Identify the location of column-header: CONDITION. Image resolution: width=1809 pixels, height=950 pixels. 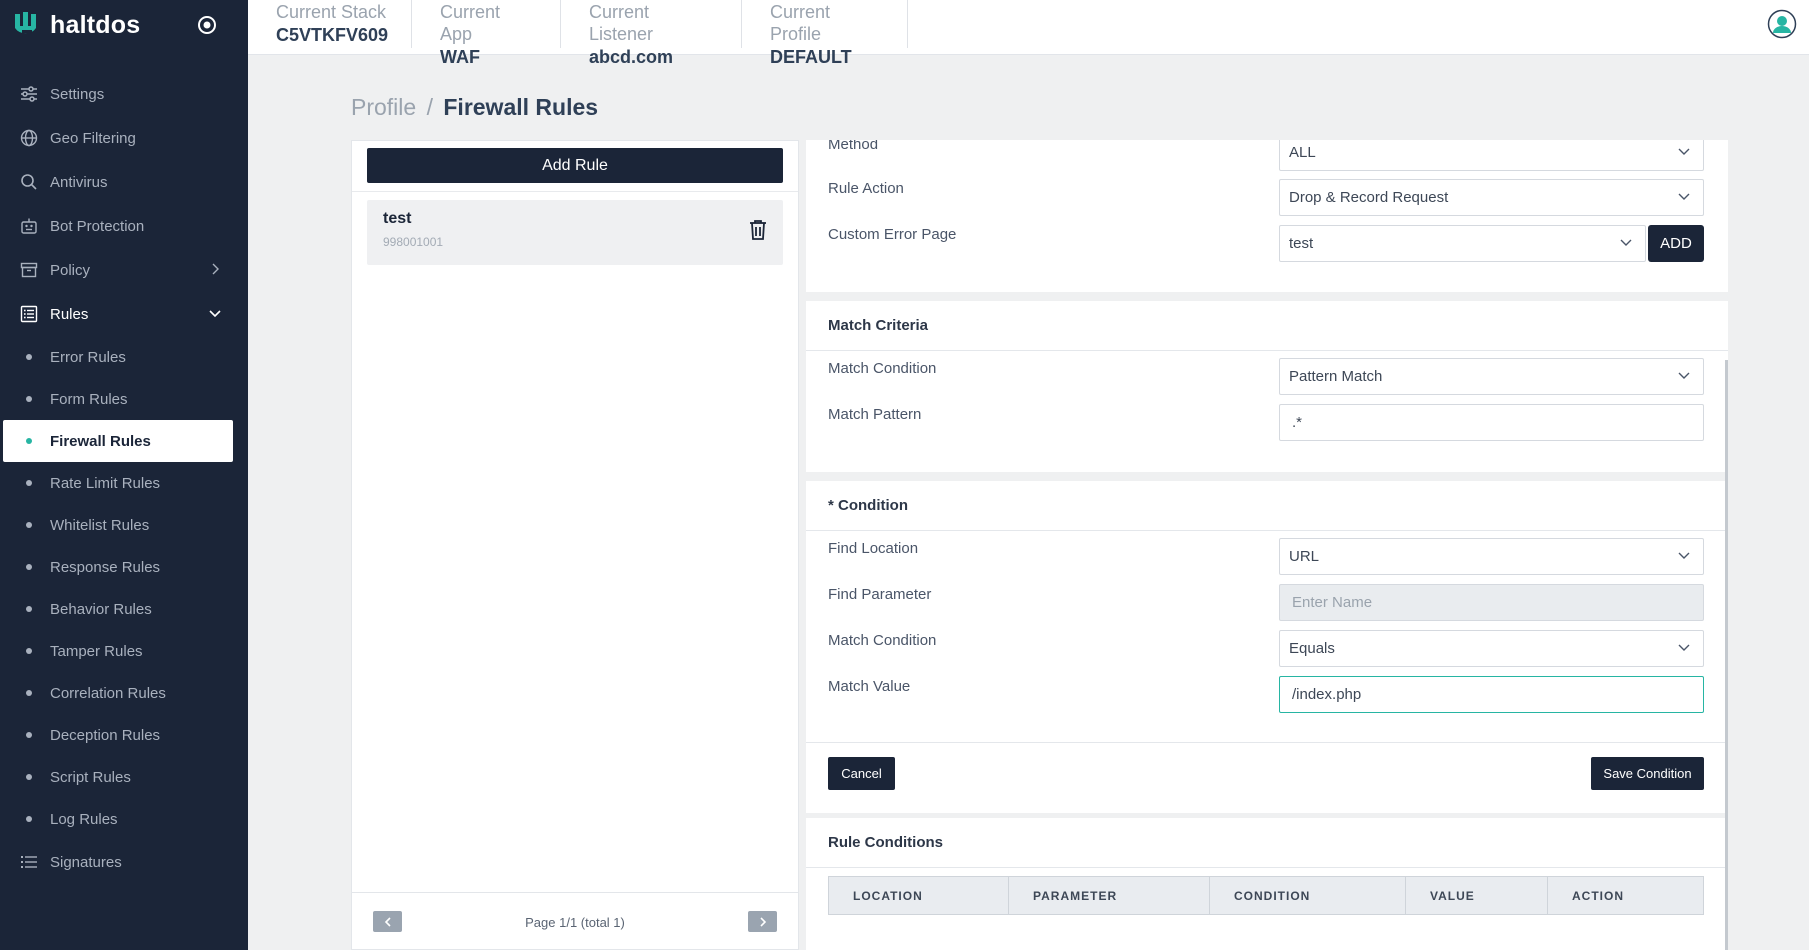
(1308, 895).